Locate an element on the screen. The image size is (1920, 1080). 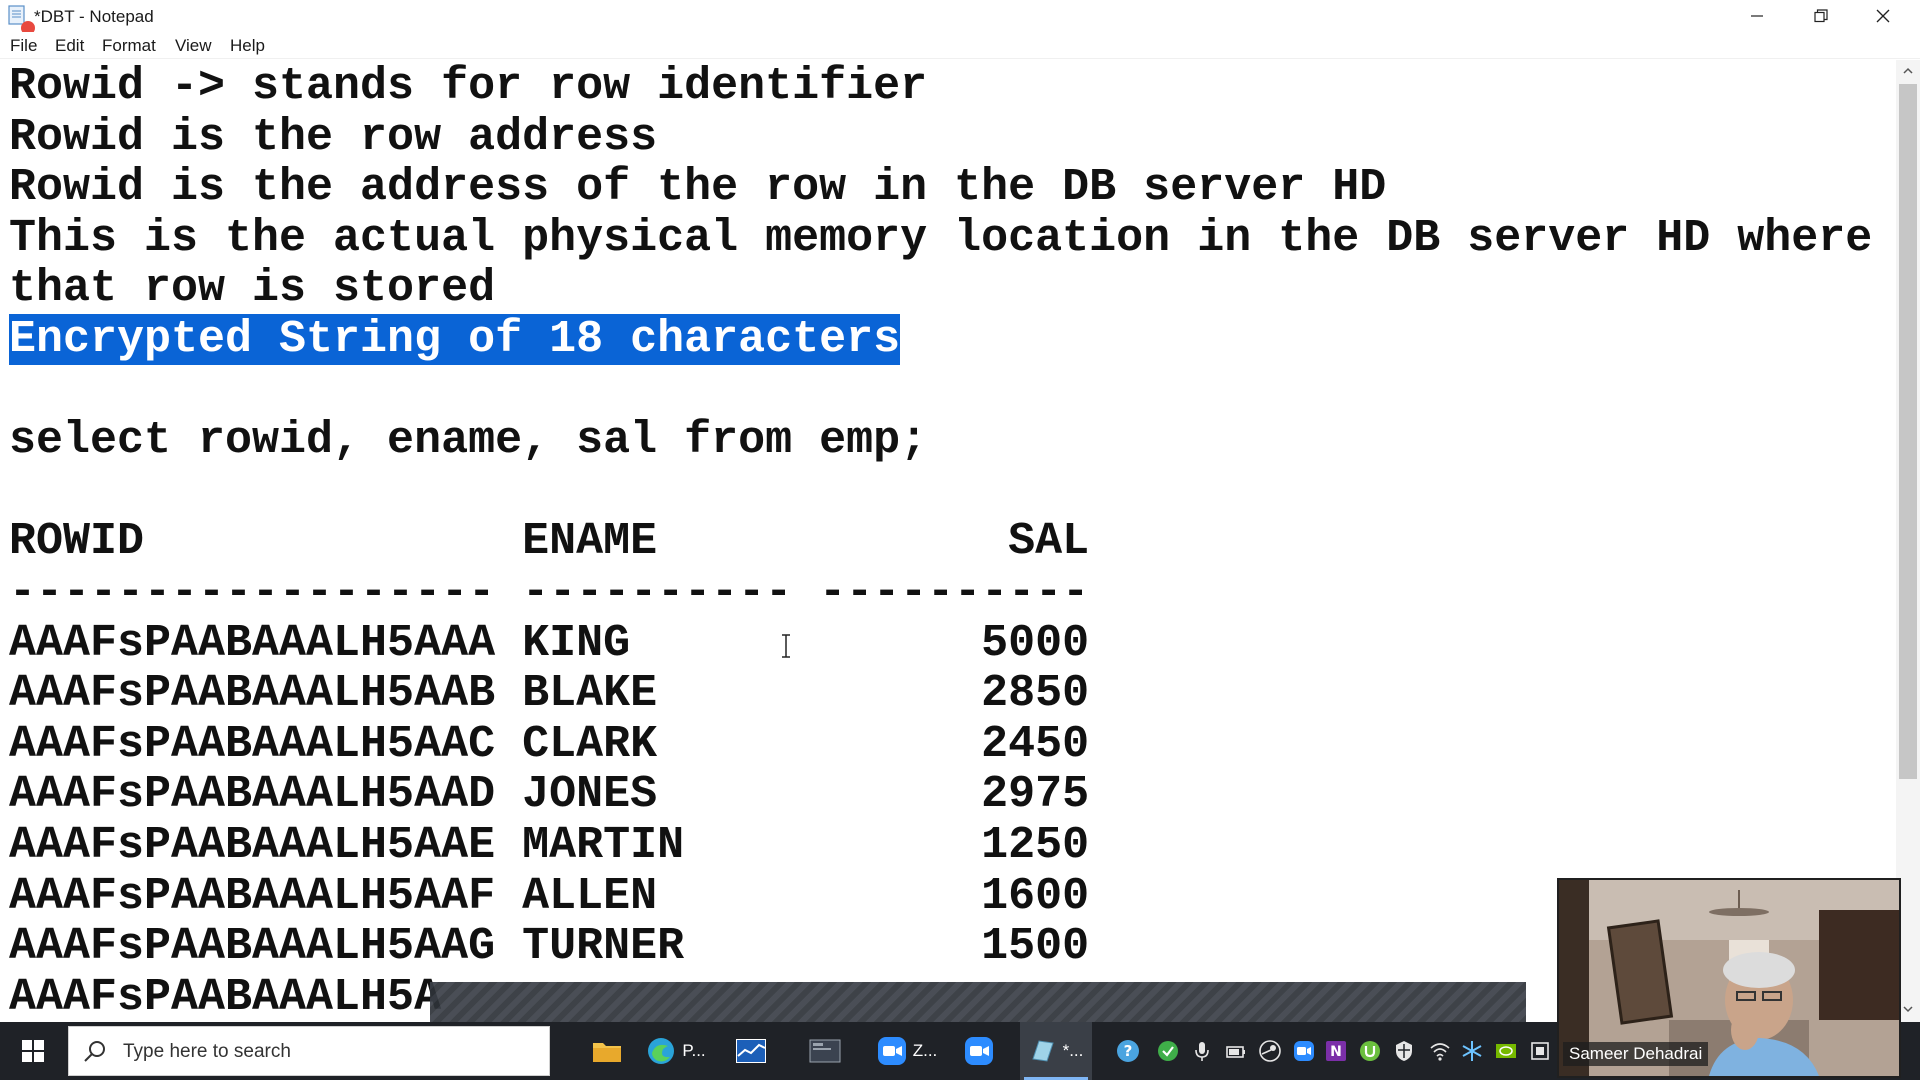
onenote-tray-icon: N is located at coordinates (1336, 1051).